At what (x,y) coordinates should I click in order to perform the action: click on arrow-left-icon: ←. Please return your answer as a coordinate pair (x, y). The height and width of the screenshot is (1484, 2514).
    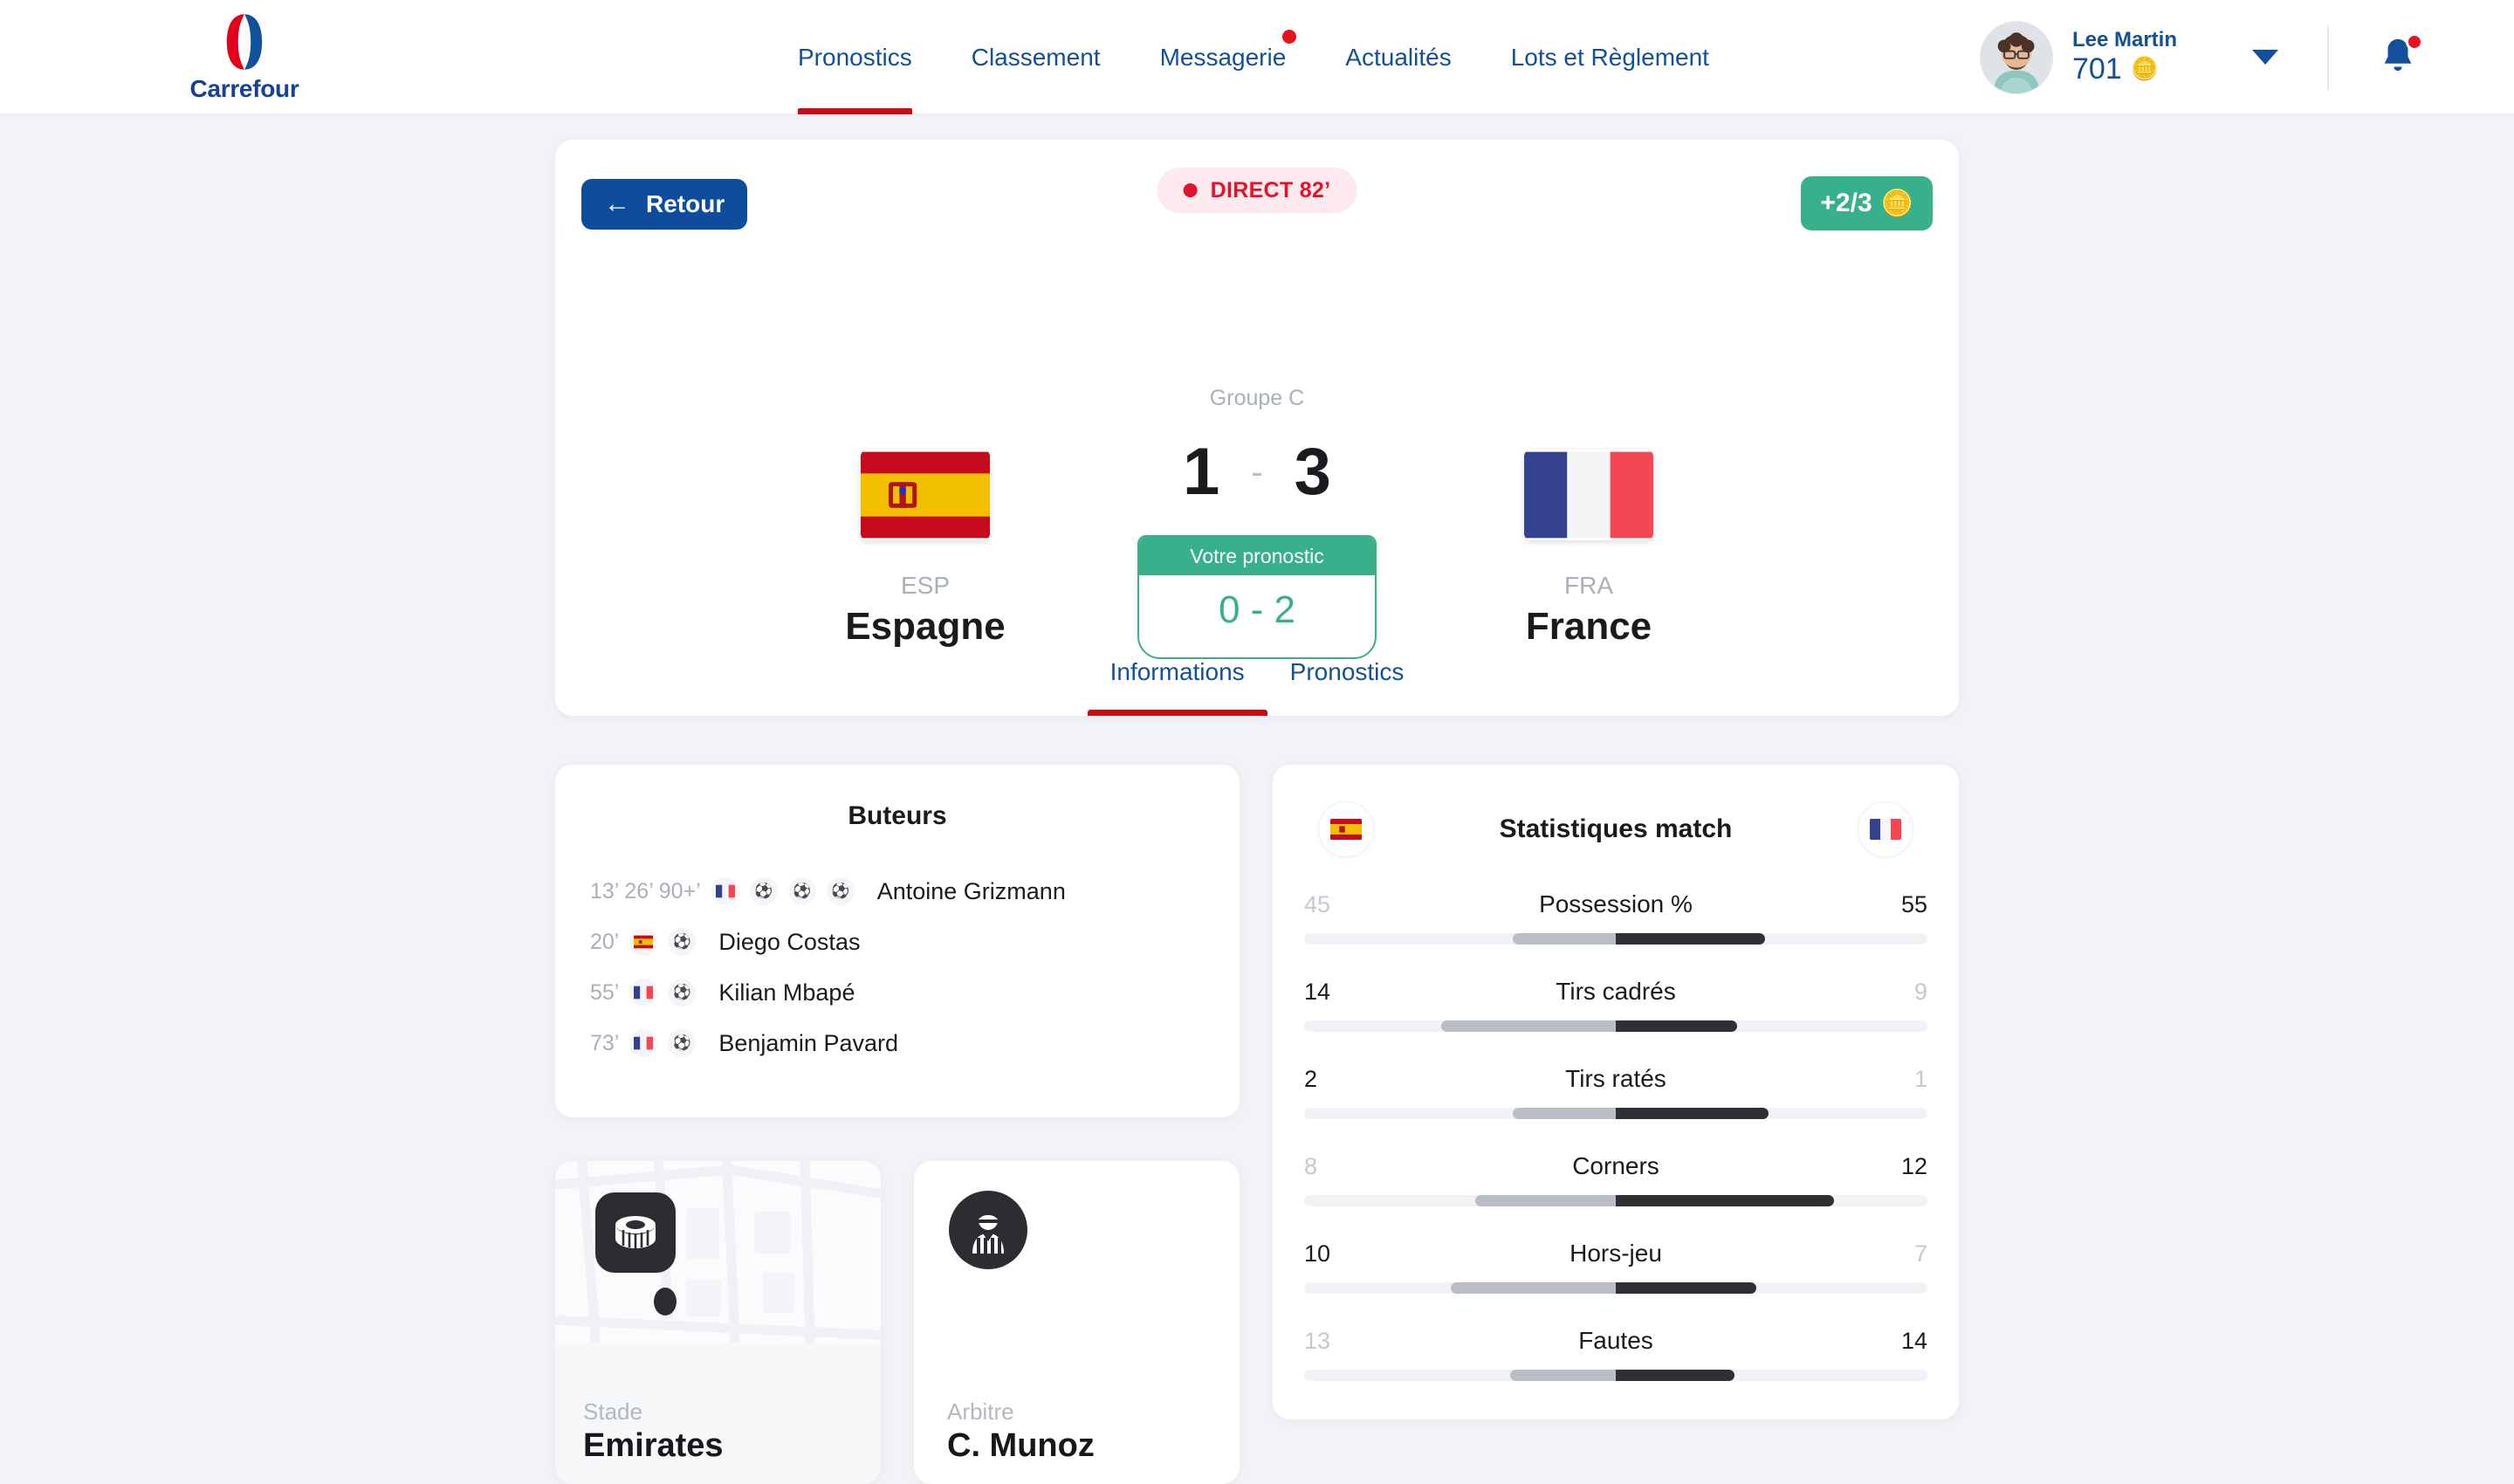
    Looking at the image, I should click on (617, 204).